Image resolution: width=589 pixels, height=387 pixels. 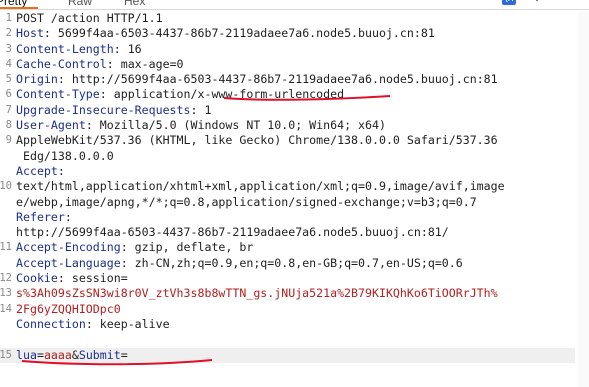 What do you see at coordinates (37, 278) in the screenshot?
I see `header-name: Cookie` at bounding box center [37, 278].